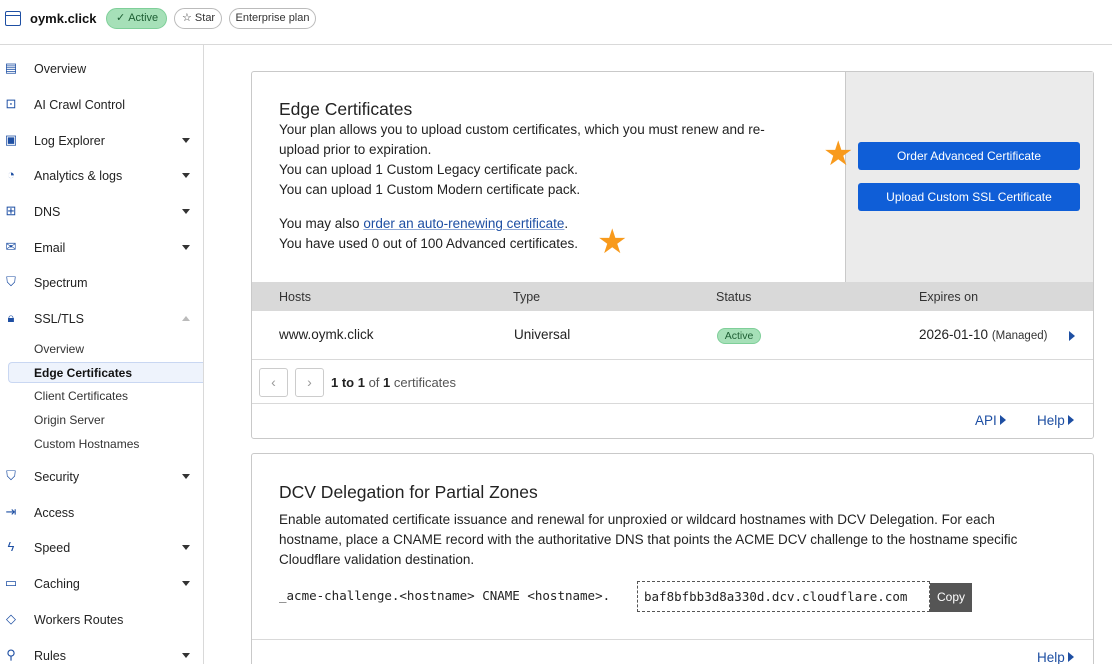 The image size is (1112, 664). I want to click on help-link: Help, so click(1055, 420).